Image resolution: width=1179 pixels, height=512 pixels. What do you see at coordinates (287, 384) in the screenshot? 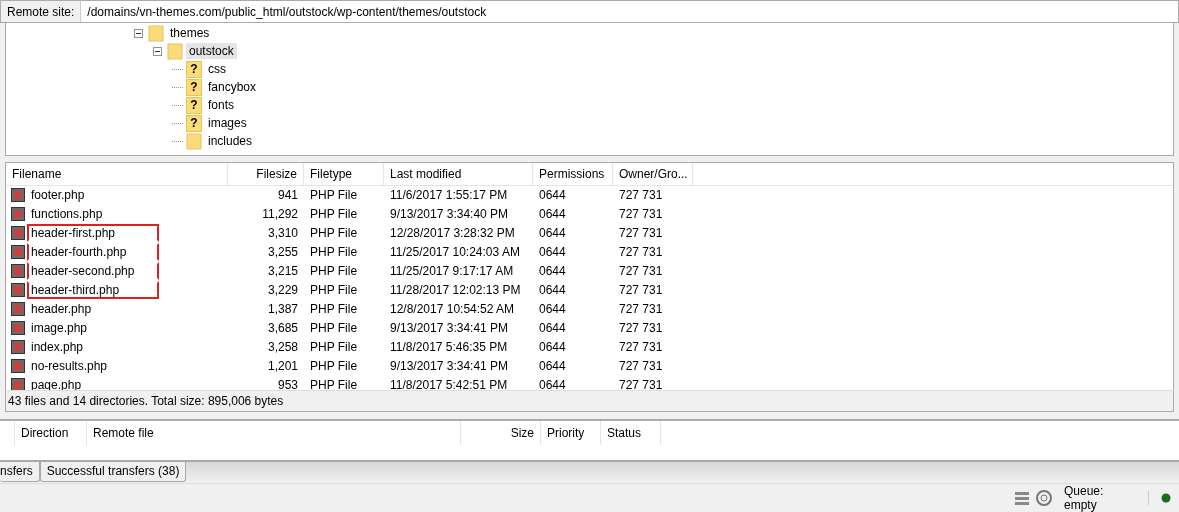
I see `table-cell: 953` at bounding box center [287, 384].